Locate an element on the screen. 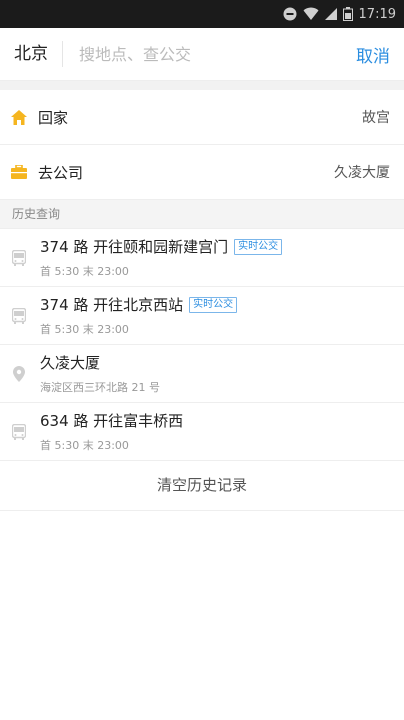 This screenshot has width=404, height=720. city-selector: 北京 is located at coordinates (31, 54).